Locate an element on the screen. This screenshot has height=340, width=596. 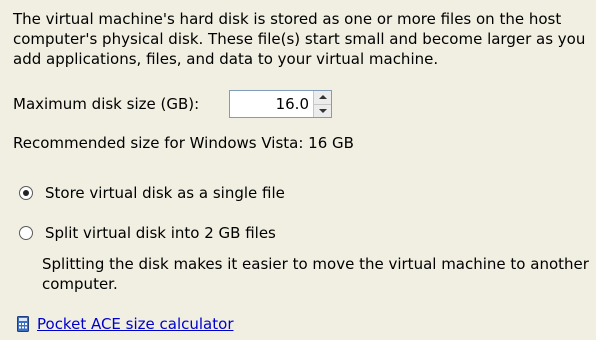
arrow-down-icon is located at coordinates (322, 110).